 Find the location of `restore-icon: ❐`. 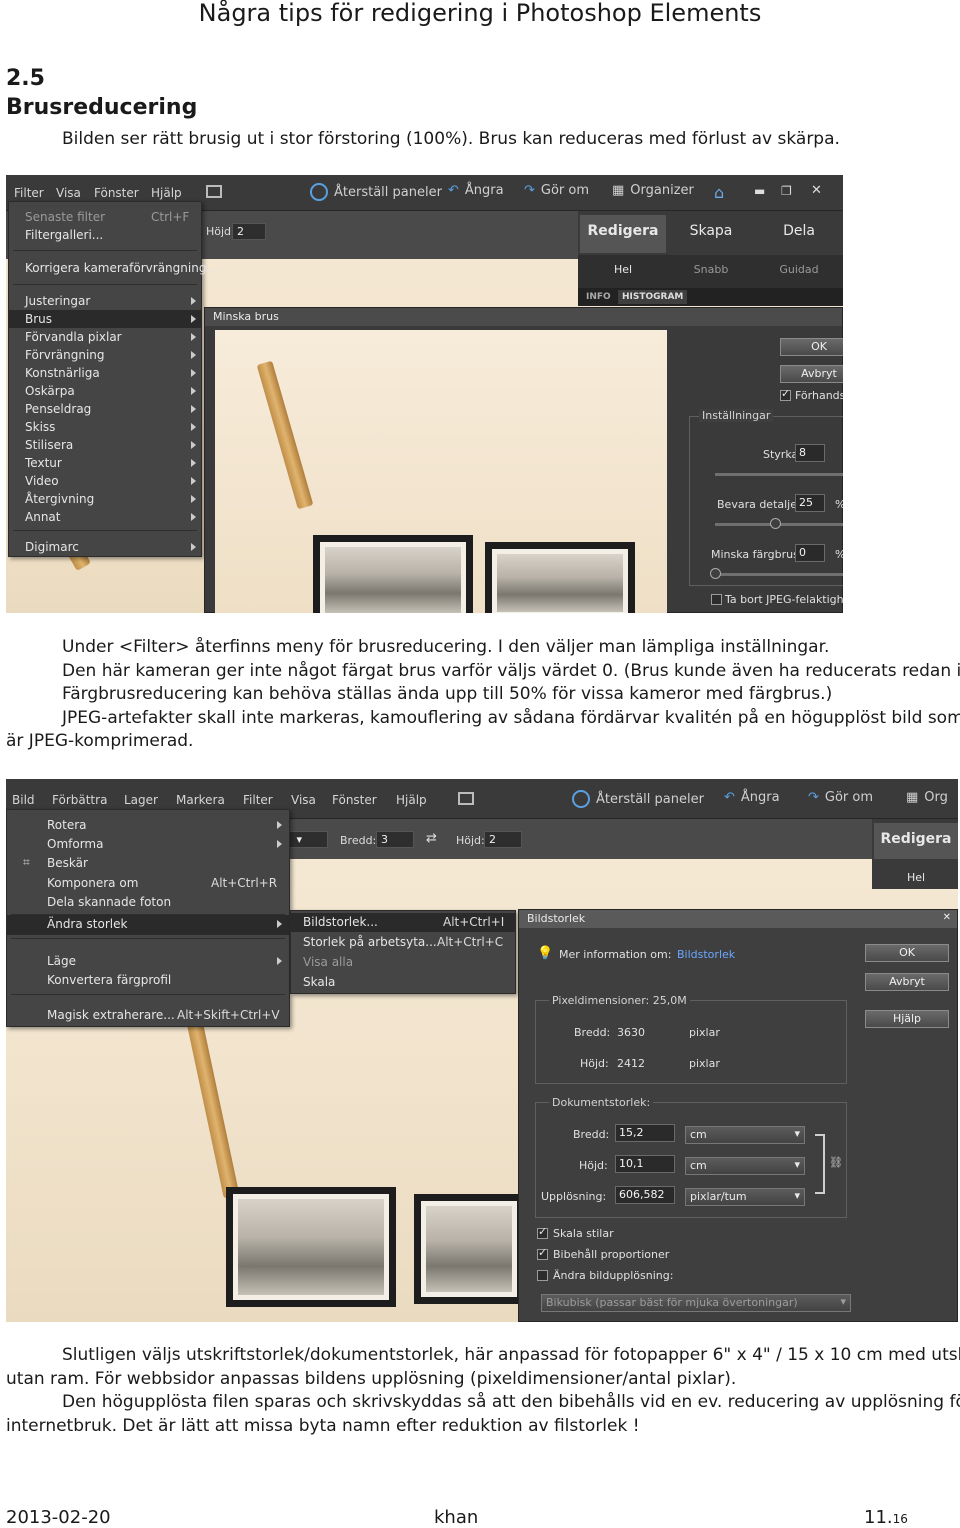

restore-icon: ❐ is located at coordinates (786, 191).